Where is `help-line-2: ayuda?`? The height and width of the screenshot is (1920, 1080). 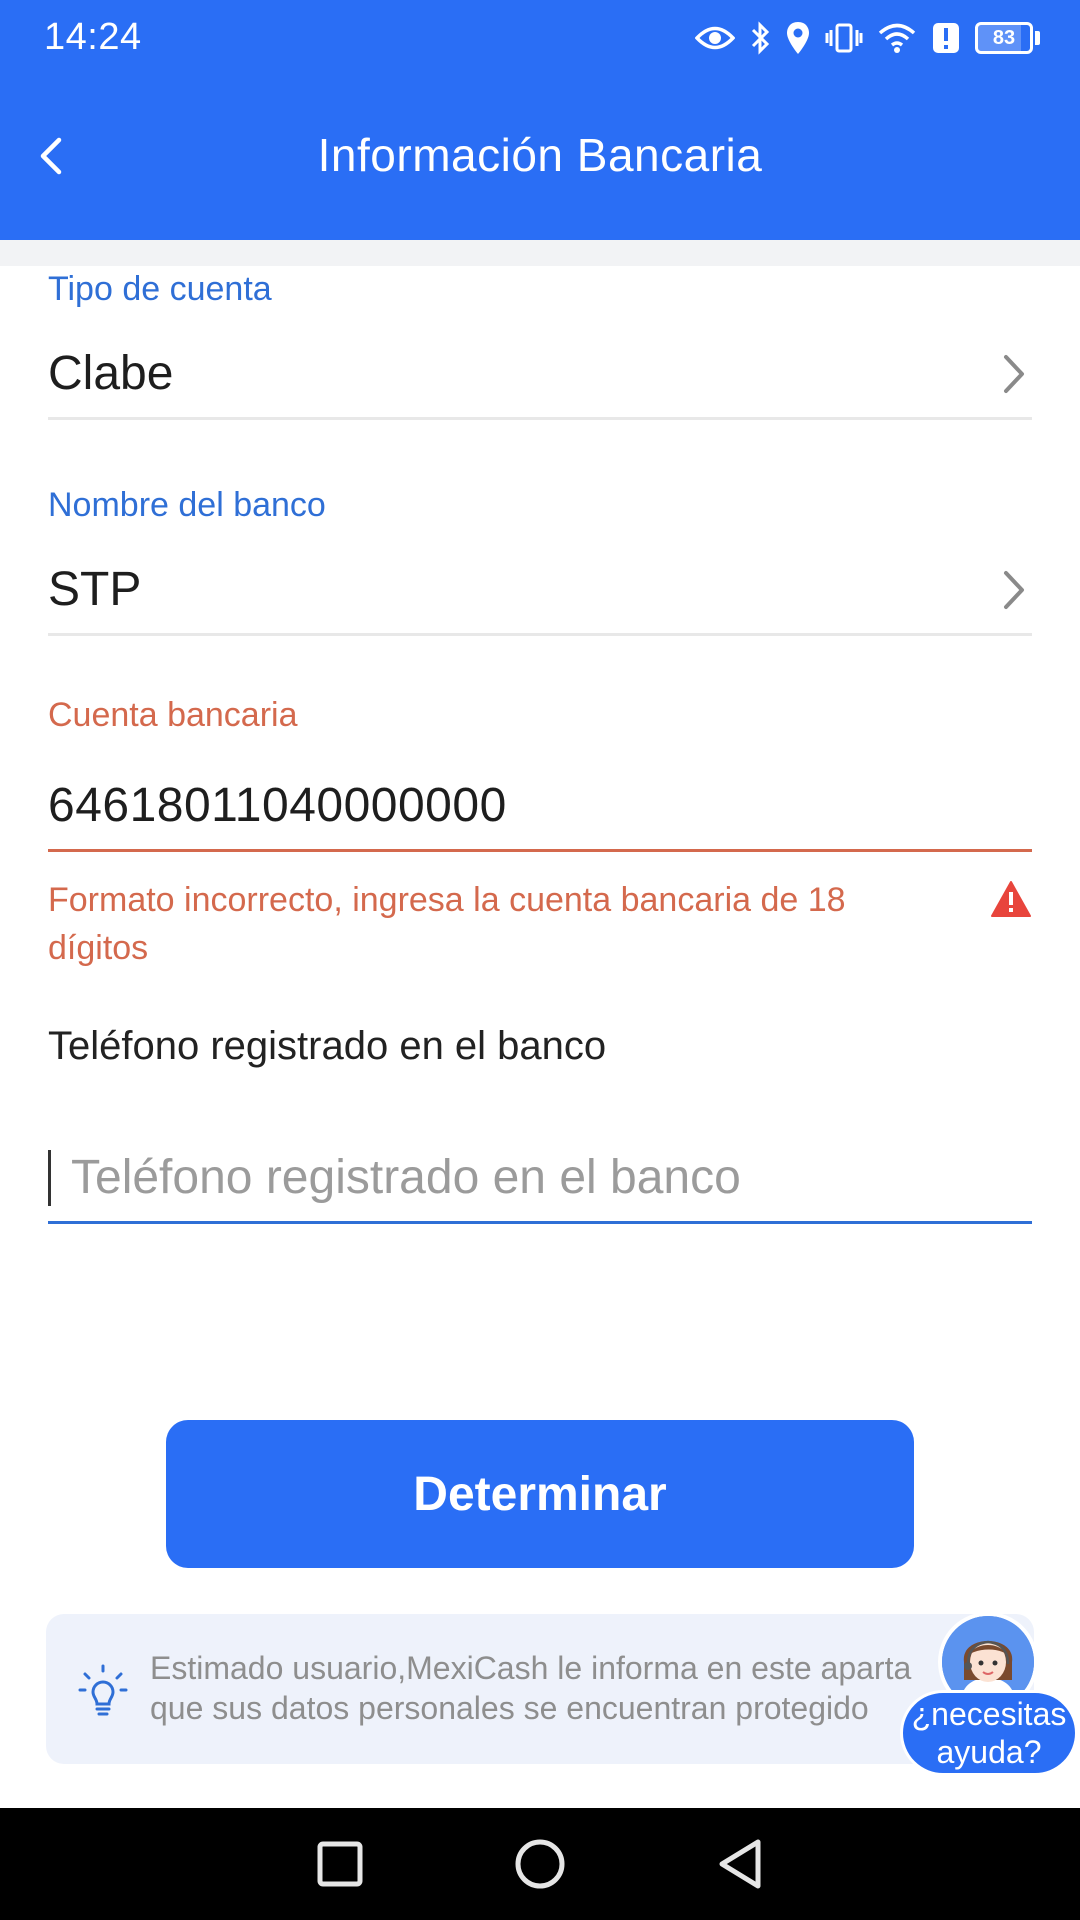 help-line-2: ayuda? is located at coordinates (989, 1752).